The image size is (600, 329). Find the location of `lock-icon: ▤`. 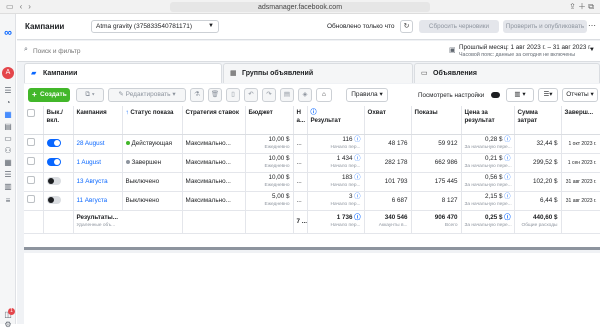

lock-icon: ▤ is located at coordinates (287, 95).